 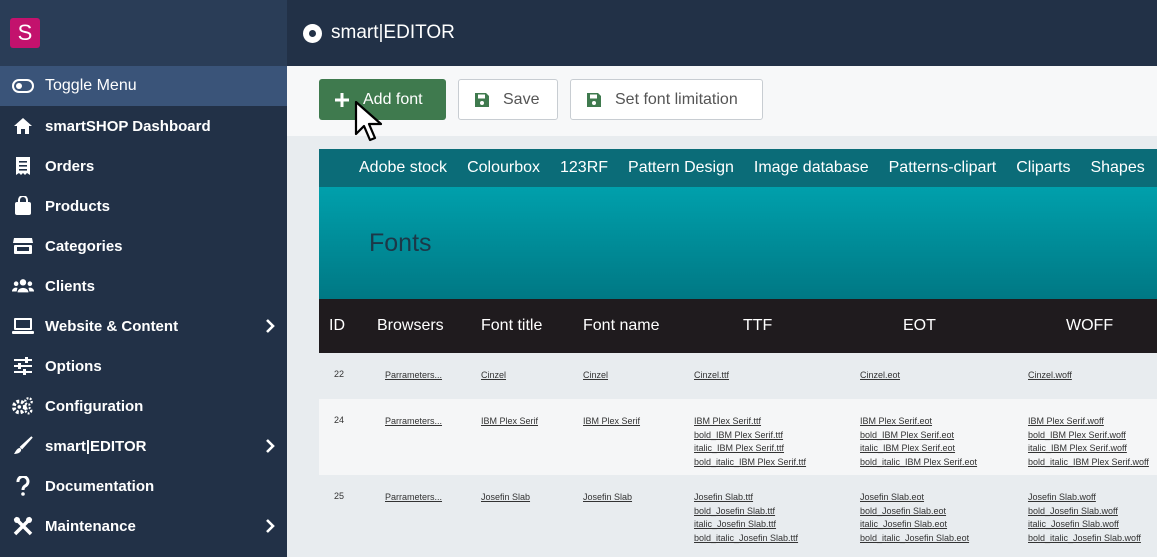 I want to click on font-title-link: Cinzel, so click(x=526, y=376).